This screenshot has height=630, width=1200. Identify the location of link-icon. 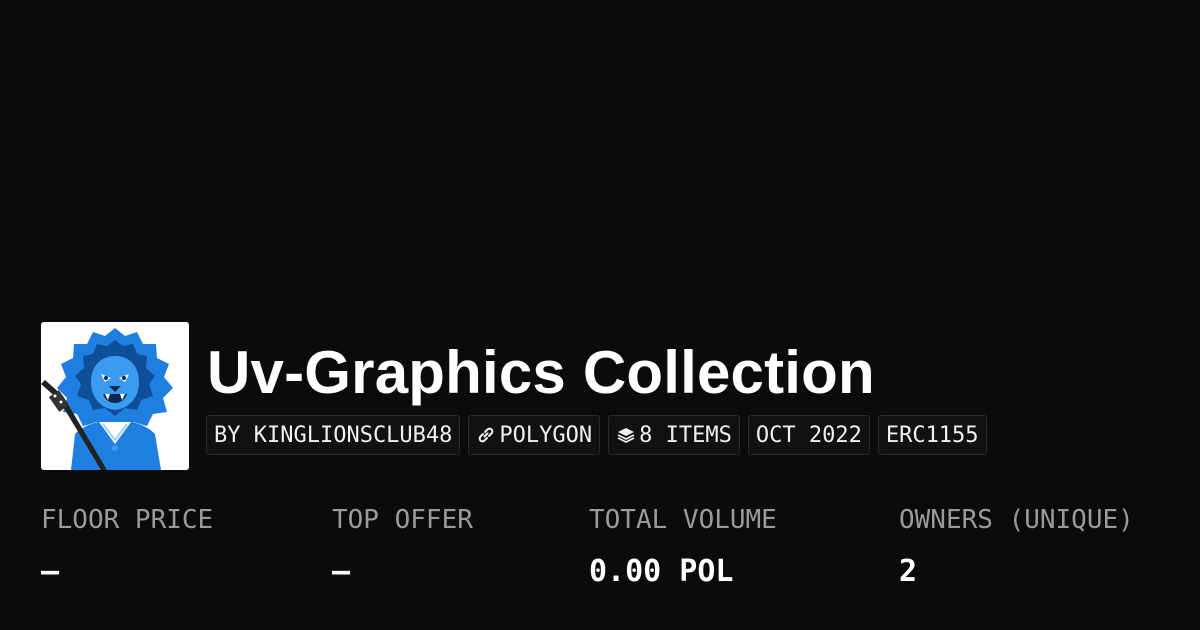
(486, 435).